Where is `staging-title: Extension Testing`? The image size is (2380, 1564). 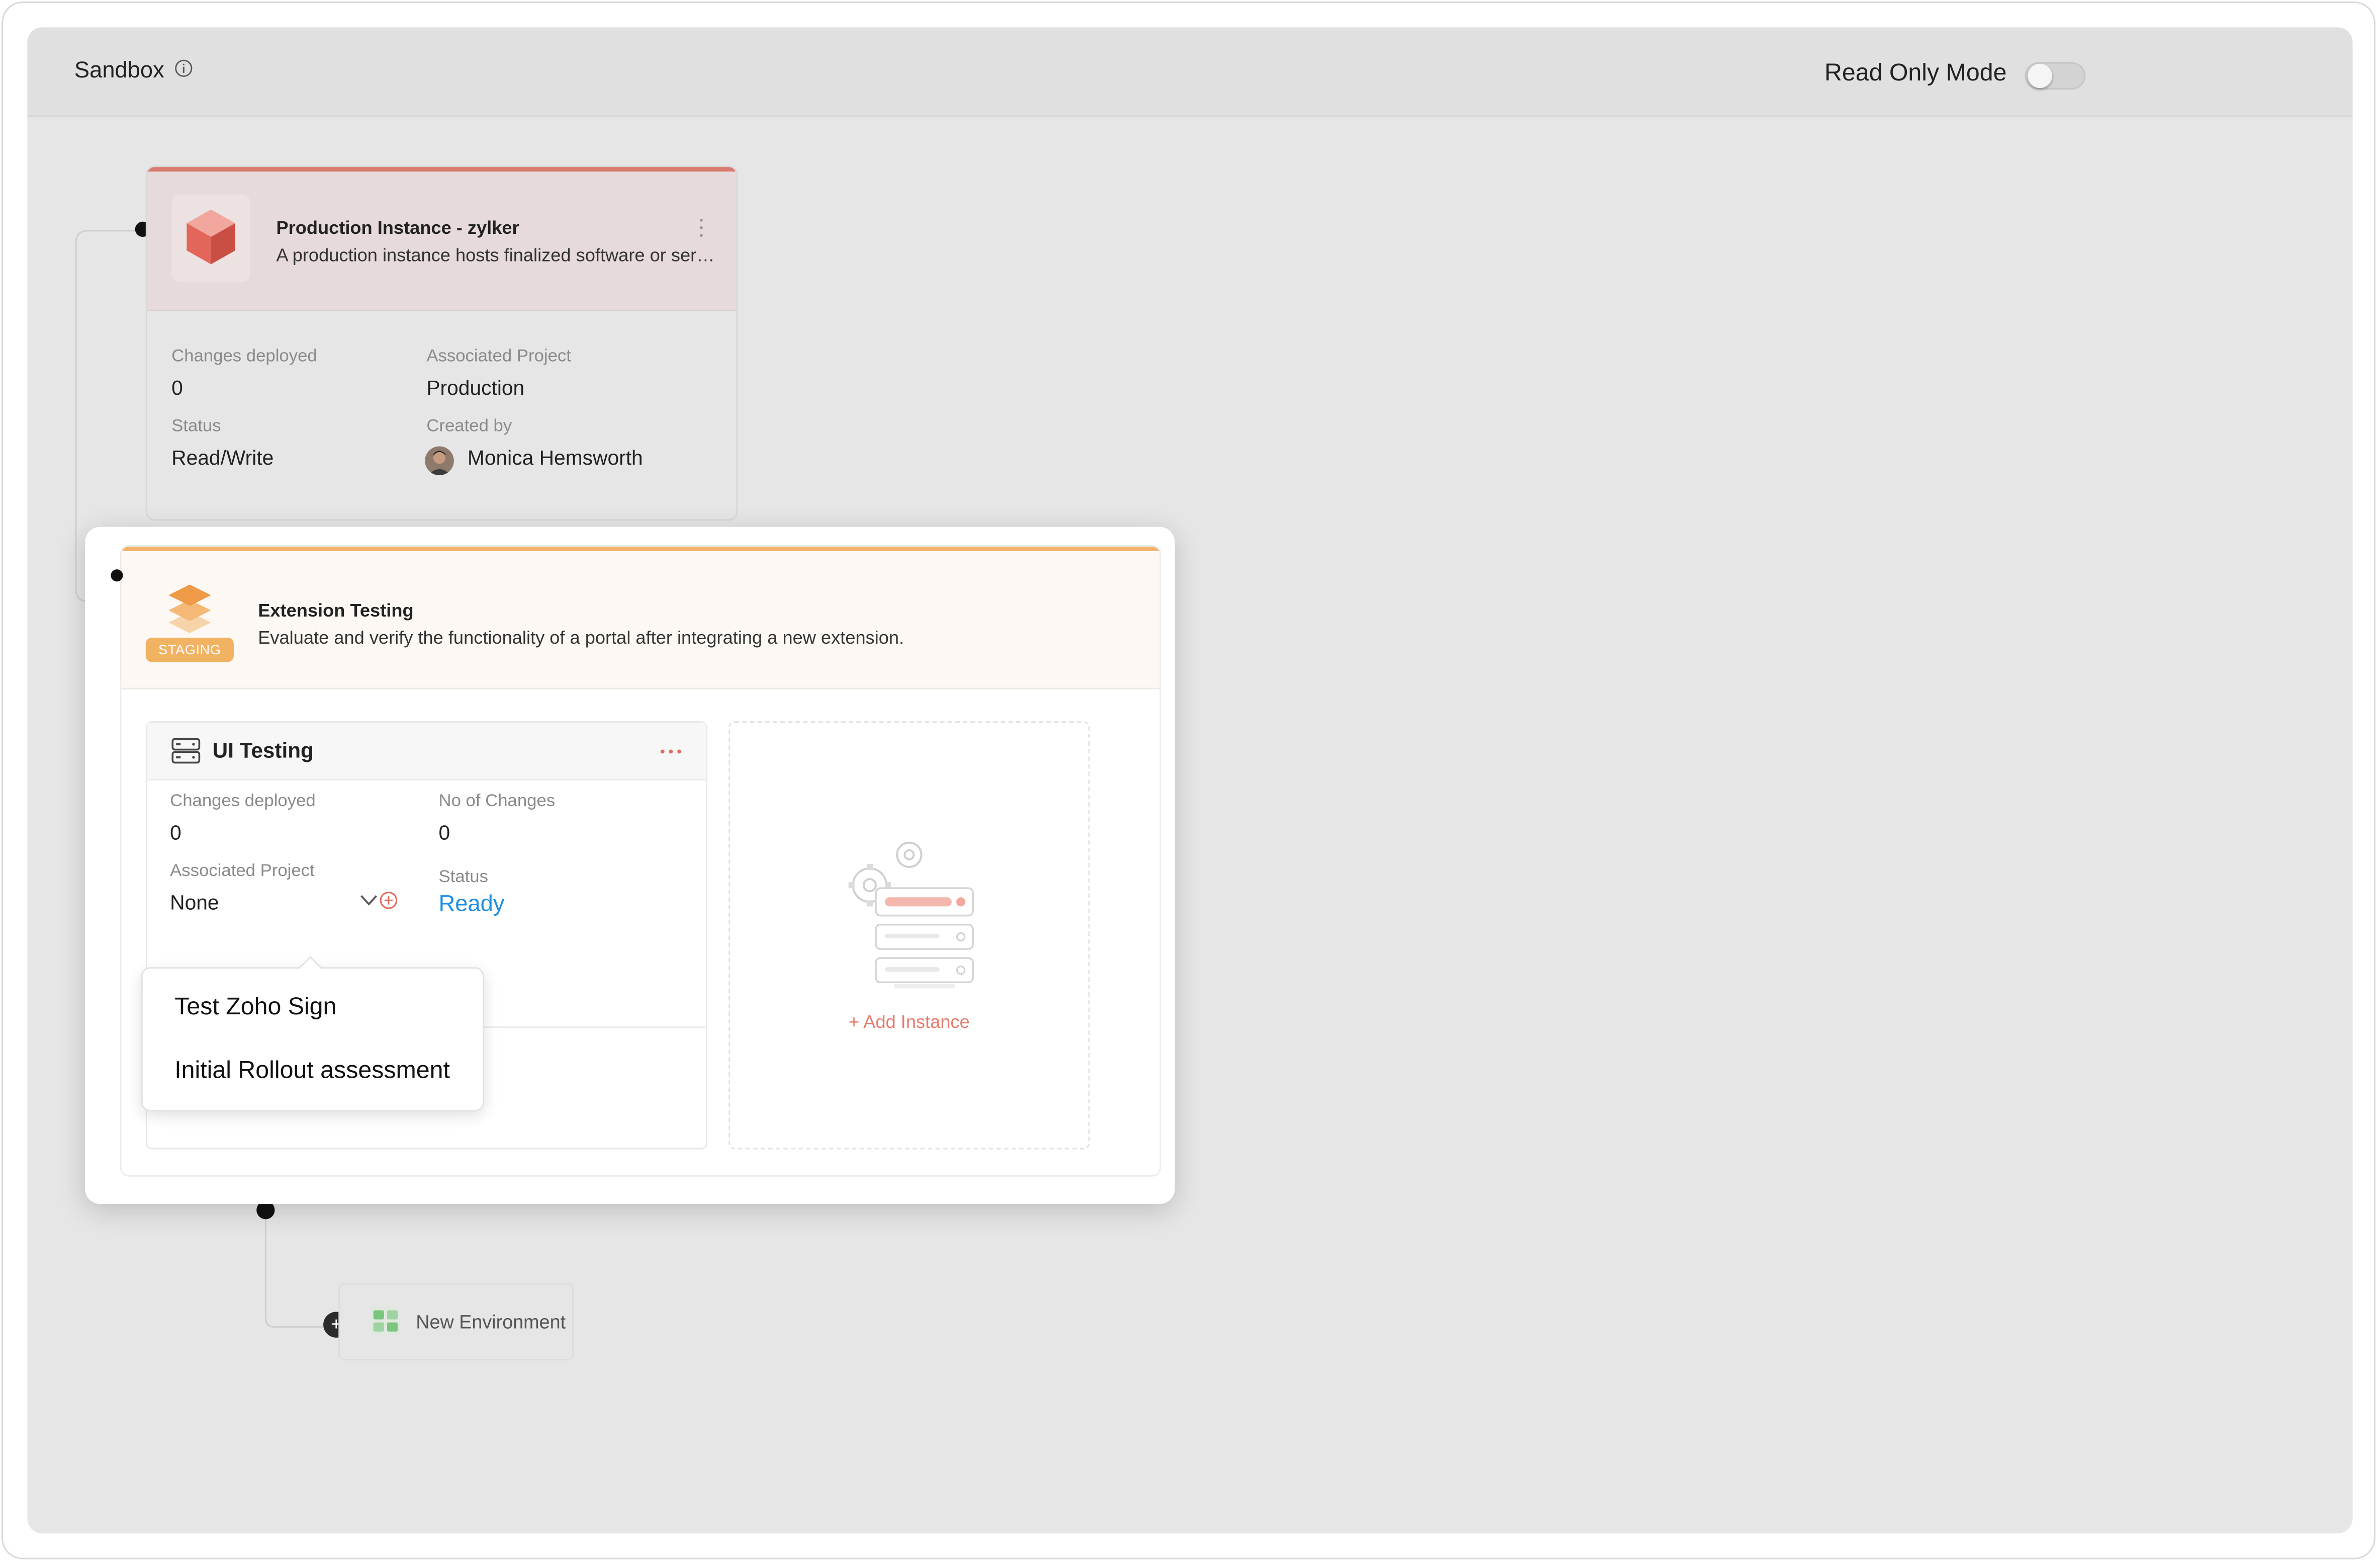 staging-title: Extension Testing is located at coordinates (336, 610).